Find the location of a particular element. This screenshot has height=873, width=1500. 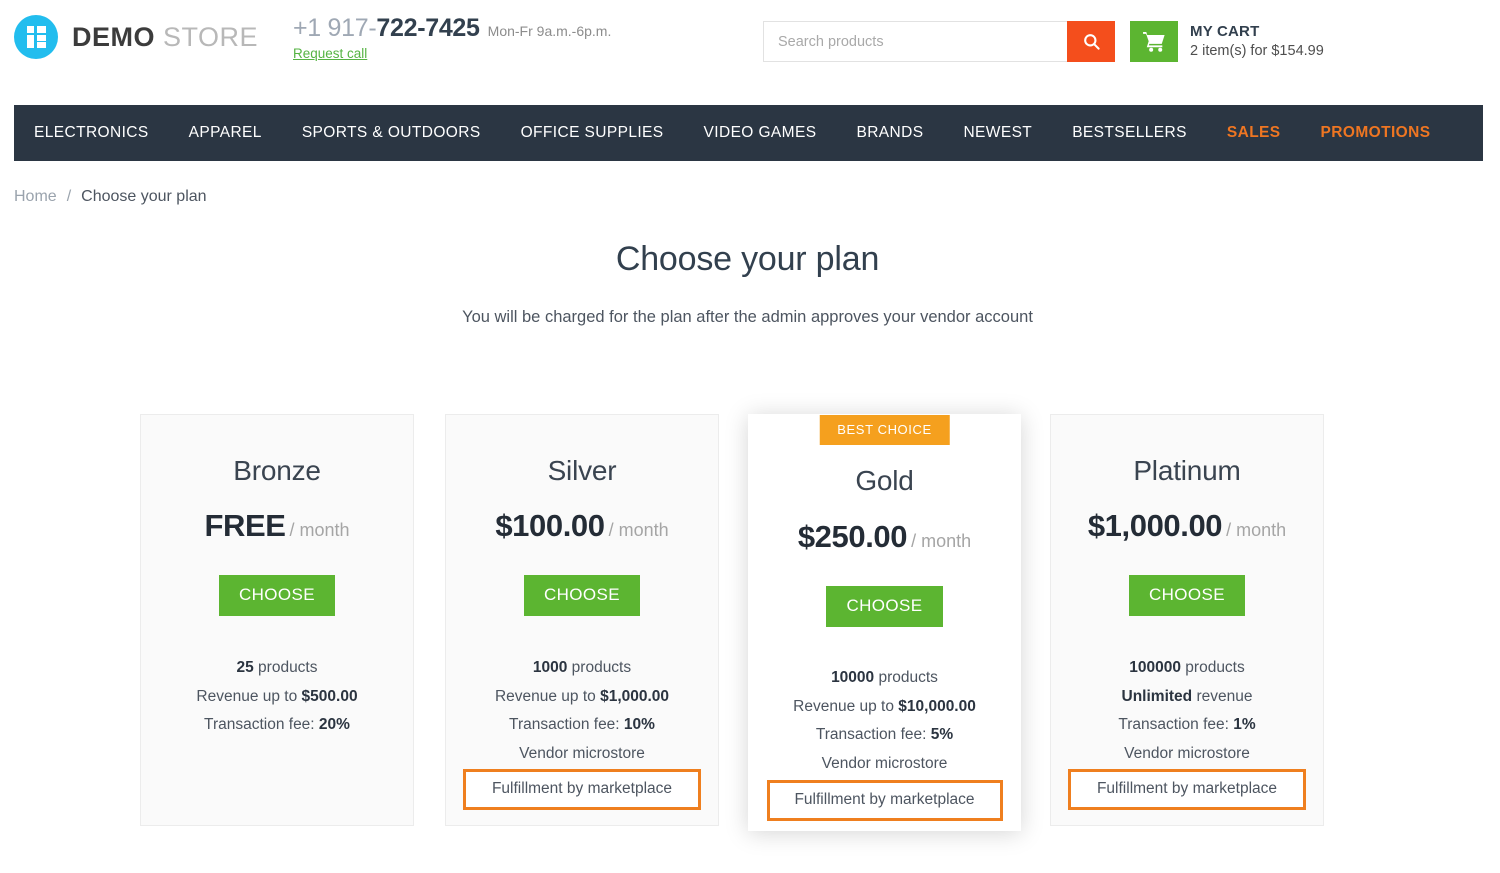

plan-feature: Transaction fee: 10% is located at coordinates (582, 724).